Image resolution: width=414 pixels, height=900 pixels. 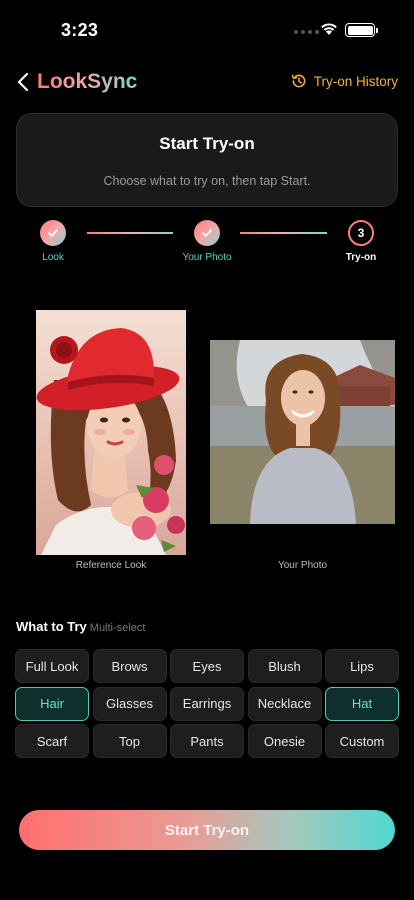 What do you see at coordinates (129, 741) in the screenshot?
I see `chip-top: Top` at bounding box center [129, 741].